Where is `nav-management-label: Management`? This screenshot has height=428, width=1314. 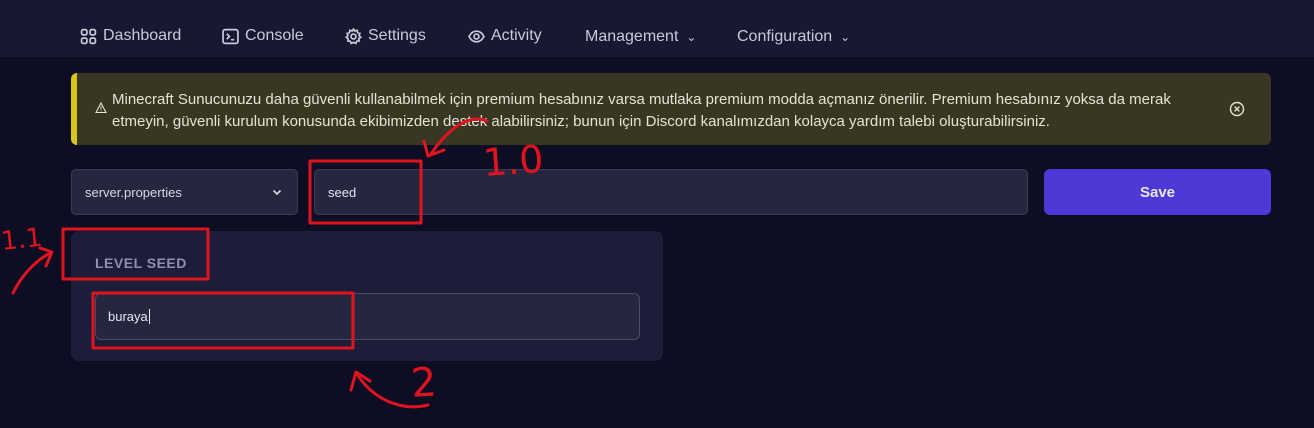 nav-management-label: Management is located at coordinates (632, 36).